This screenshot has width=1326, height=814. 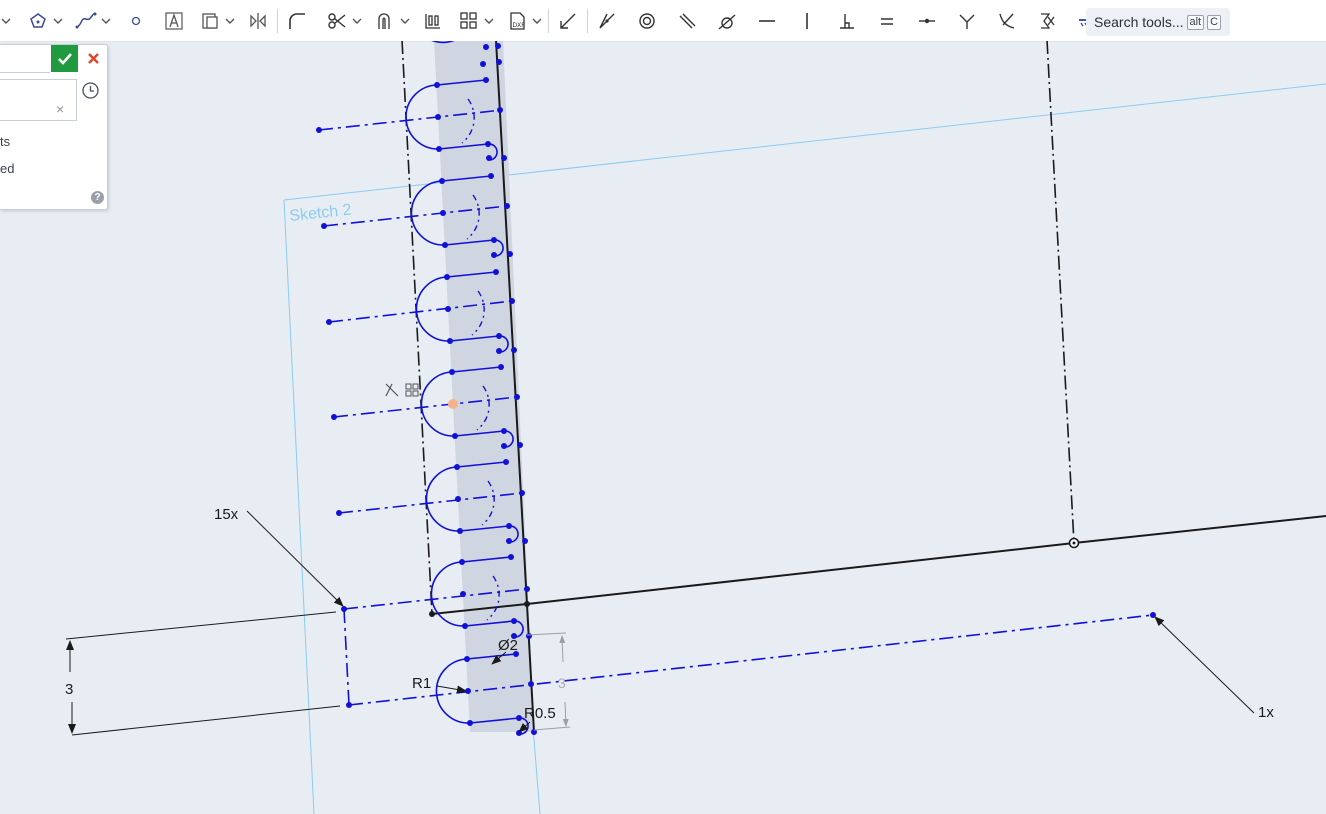 What do you see at coordinates (727, 21) in the screenshot?
I see `tangent-constraint-button` at bounding box center [727, 21].